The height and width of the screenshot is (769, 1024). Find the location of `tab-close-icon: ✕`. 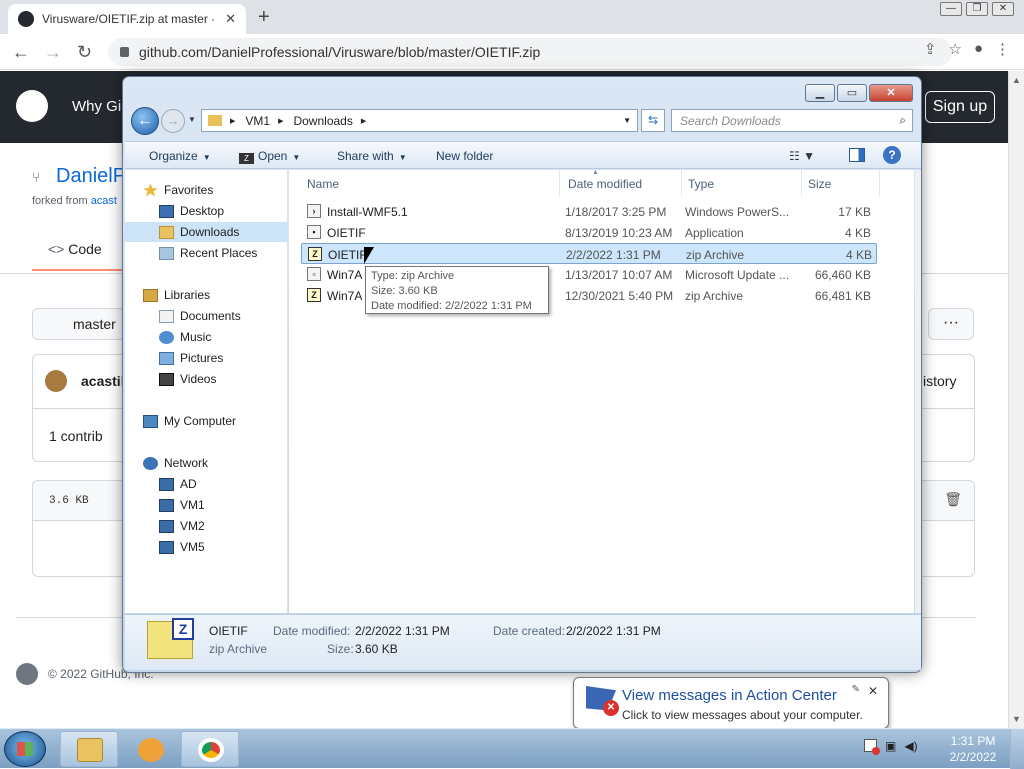

tab-close-icon: ✕ is located at coordinates (230, 19).